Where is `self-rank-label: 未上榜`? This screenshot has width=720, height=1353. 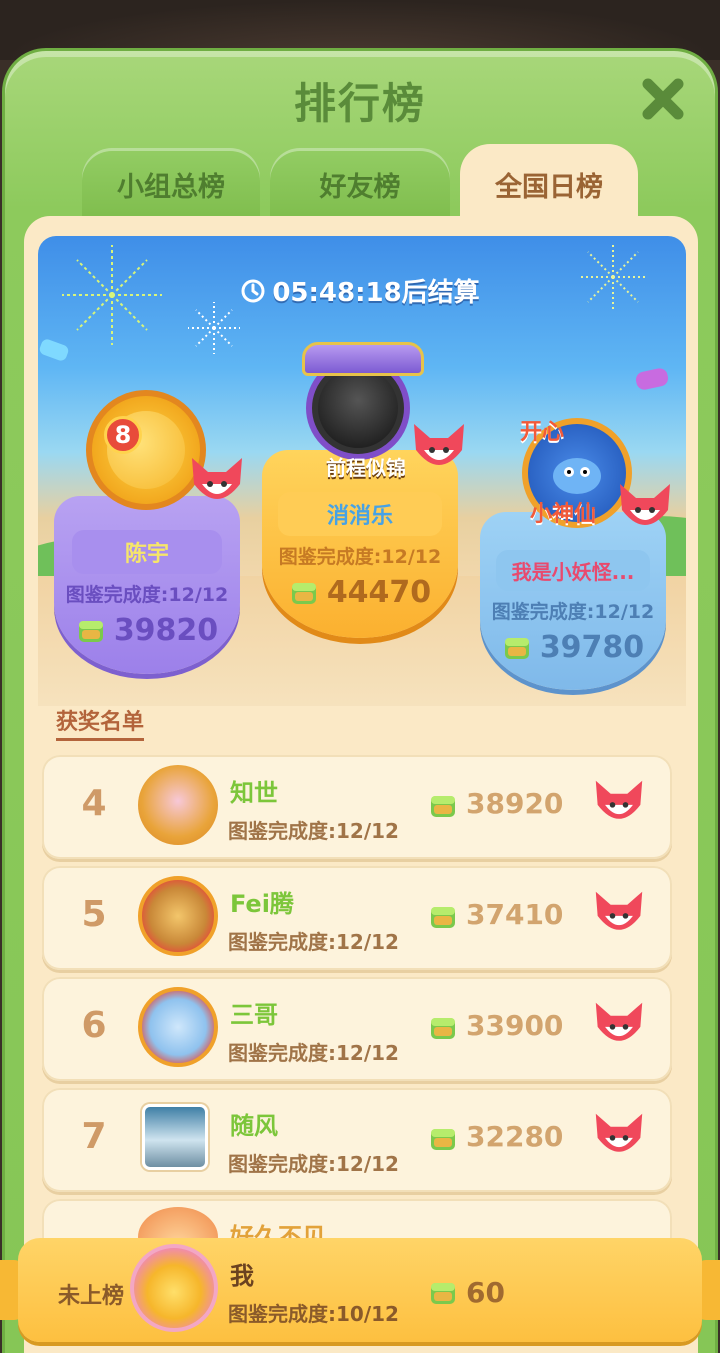 self-rank-label: 未上榜 is located at coordinates (91, 1296).